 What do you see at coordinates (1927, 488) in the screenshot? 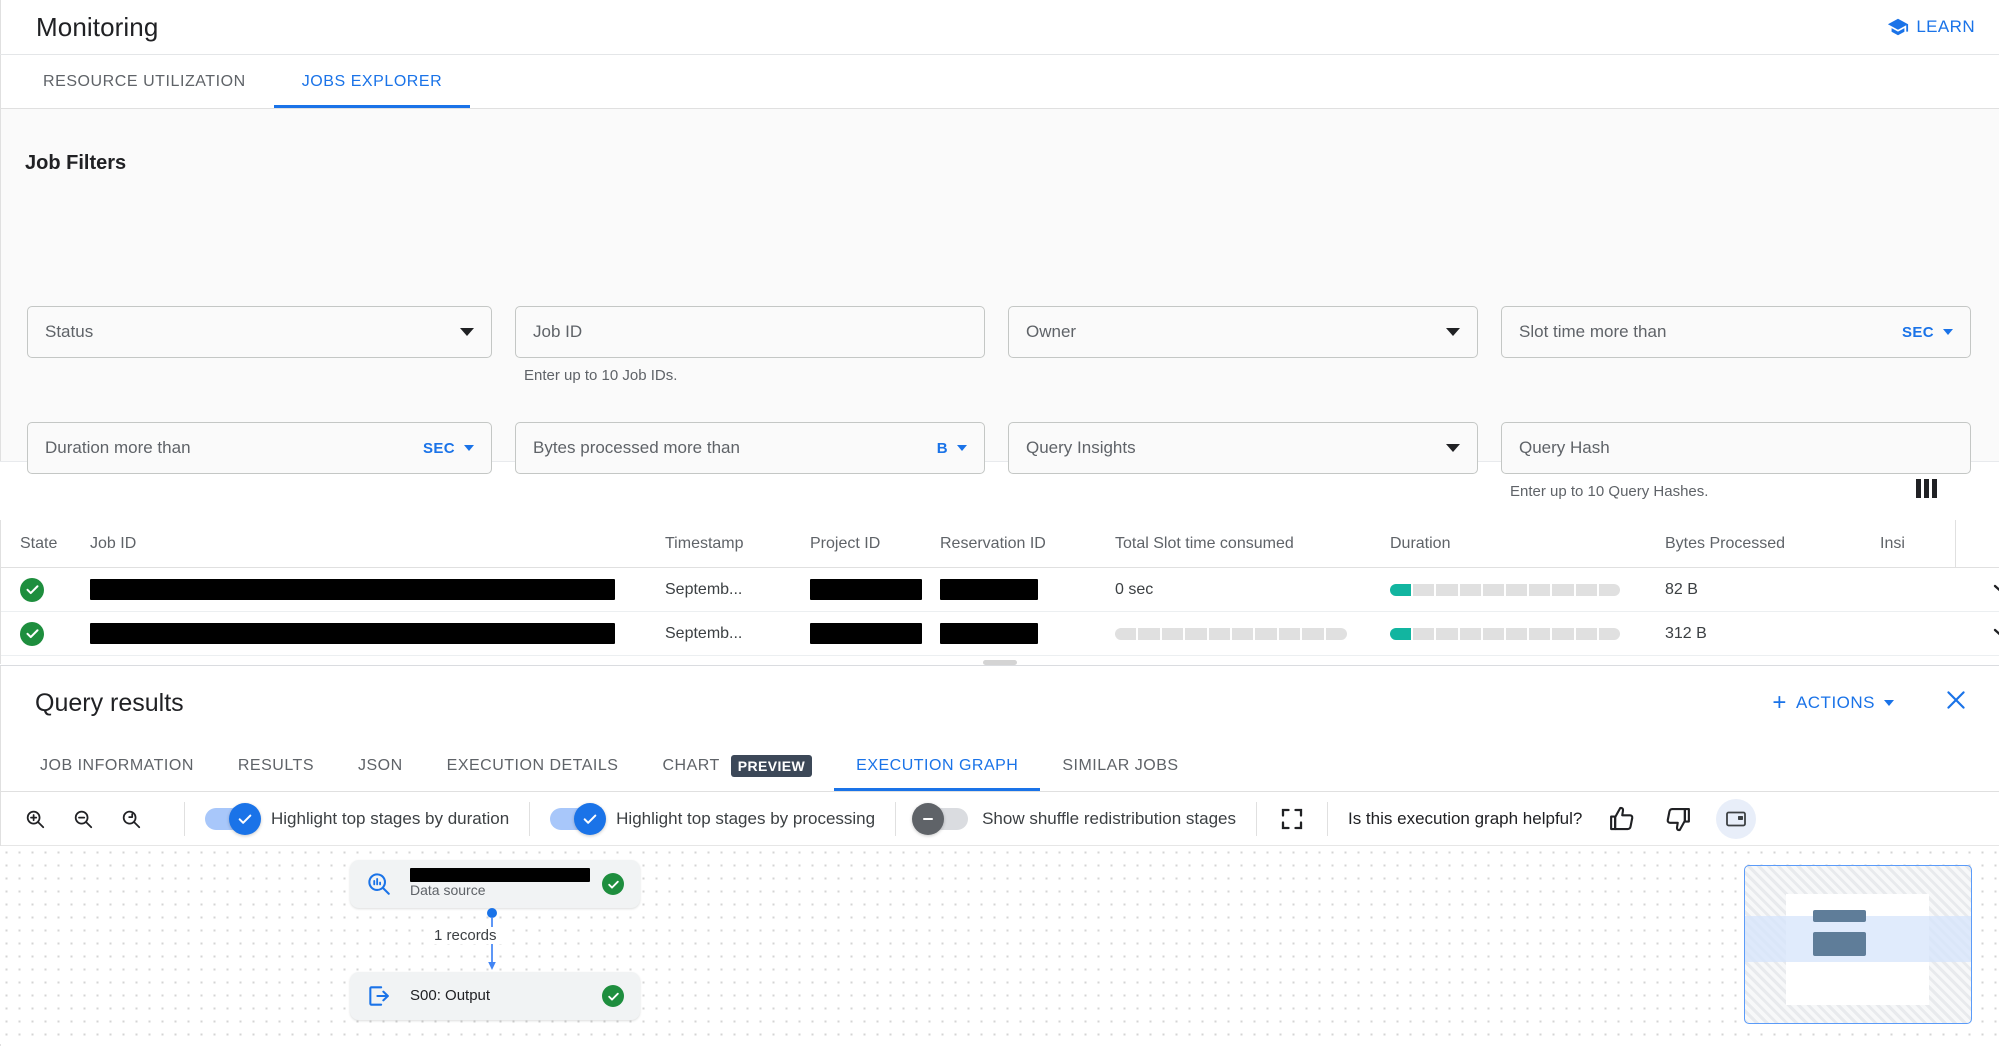
I see `columns-icon` at bounding box center [1927, 488].